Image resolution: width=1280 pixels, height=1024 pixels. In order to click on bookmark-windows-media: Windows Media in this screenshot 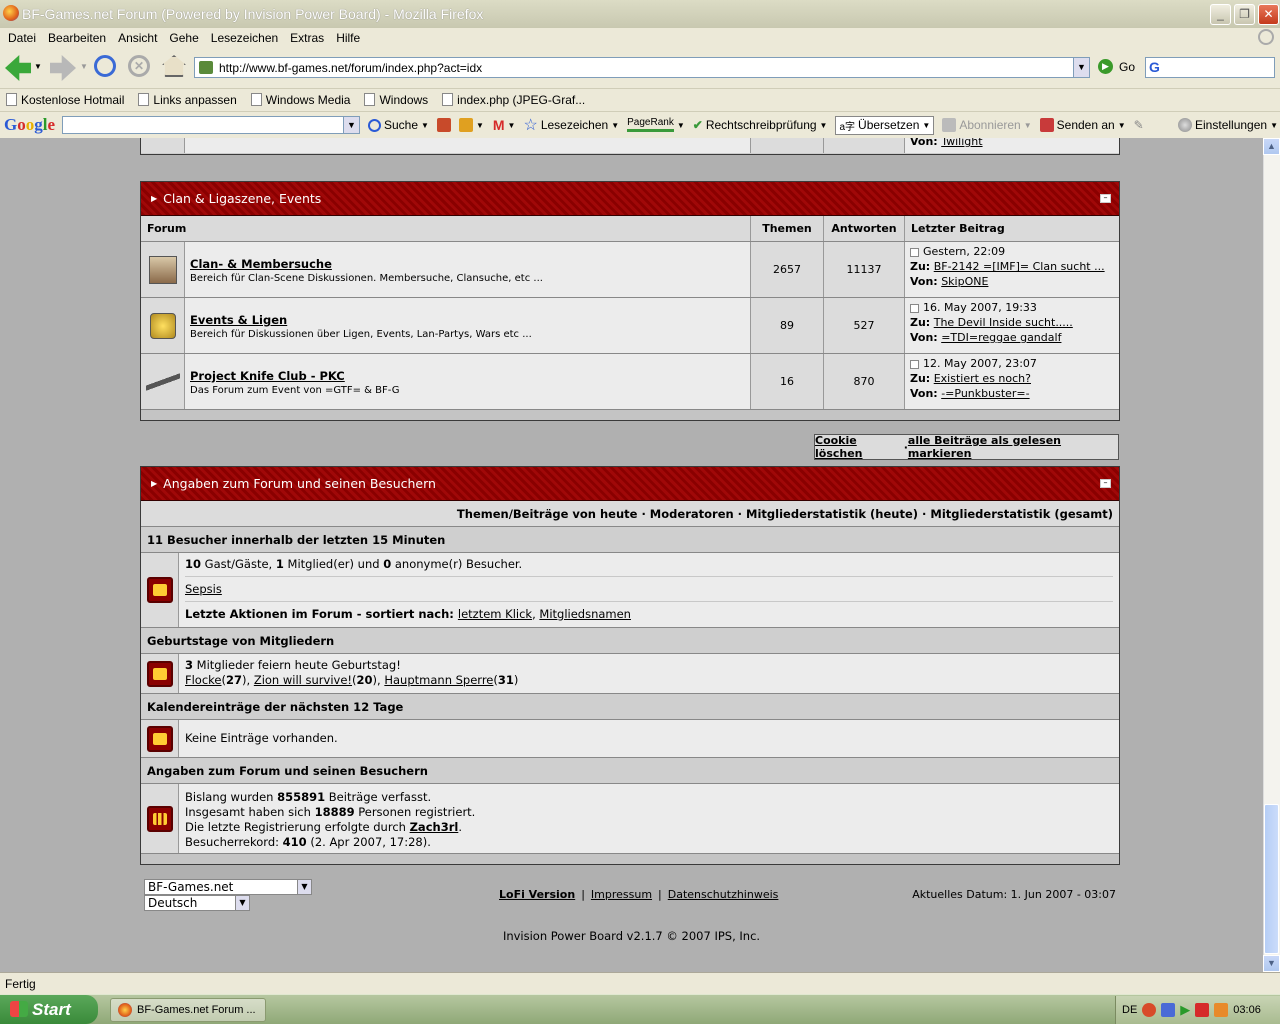, I will do `click(300, 100)`.